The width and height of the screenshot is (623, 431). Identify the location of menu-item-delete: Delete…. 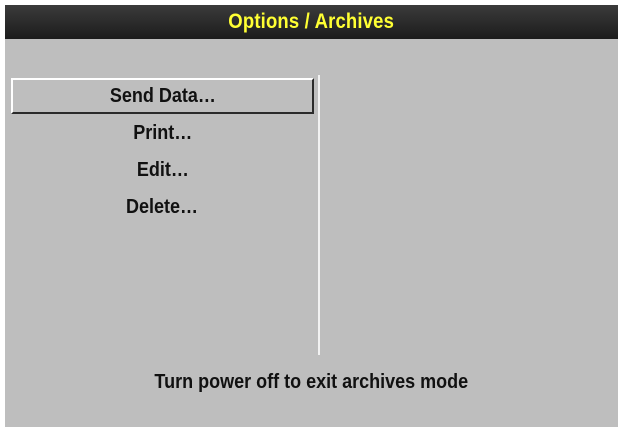
(162, 207).